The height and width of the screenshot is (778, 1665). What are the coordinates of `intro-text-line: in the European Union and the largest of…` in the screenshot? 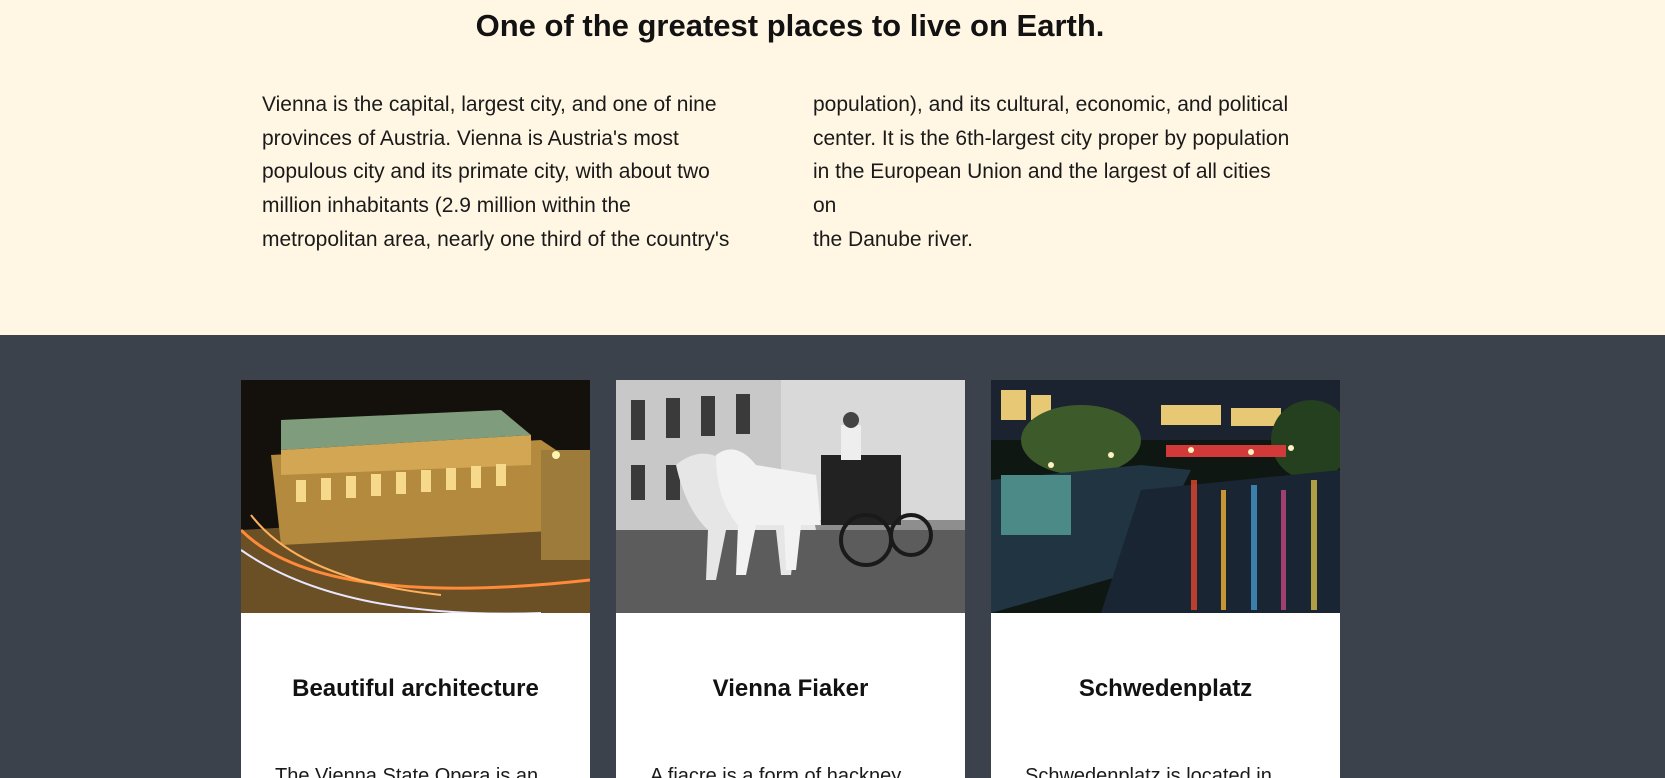 It's located at (1042, 189).